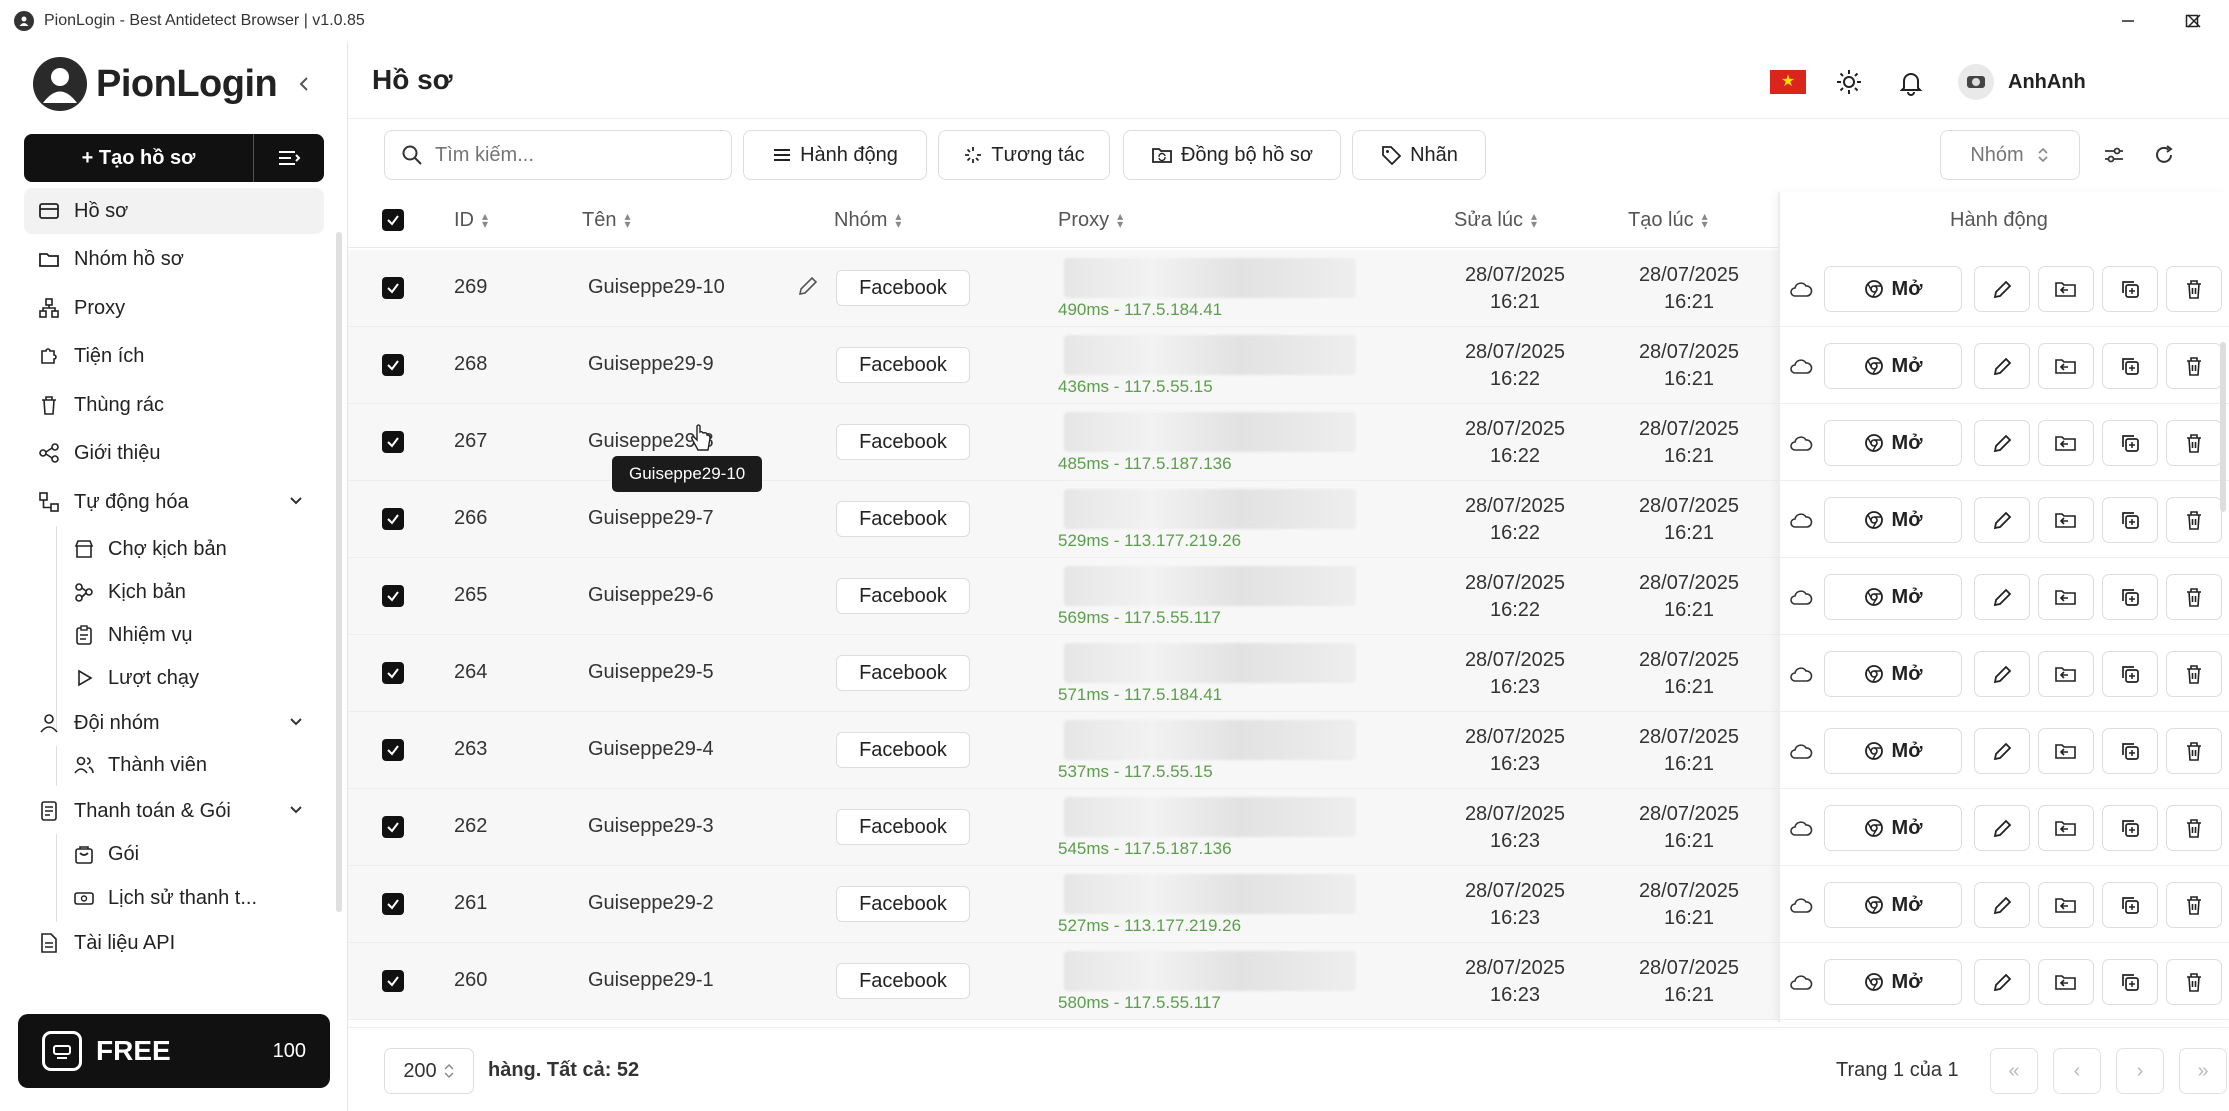 This screenshot has width=2229, height=1111. Describe the element at coordinates (174, 453) in the screenshot. I see `nav-referral: Giới thiệu` at that location.